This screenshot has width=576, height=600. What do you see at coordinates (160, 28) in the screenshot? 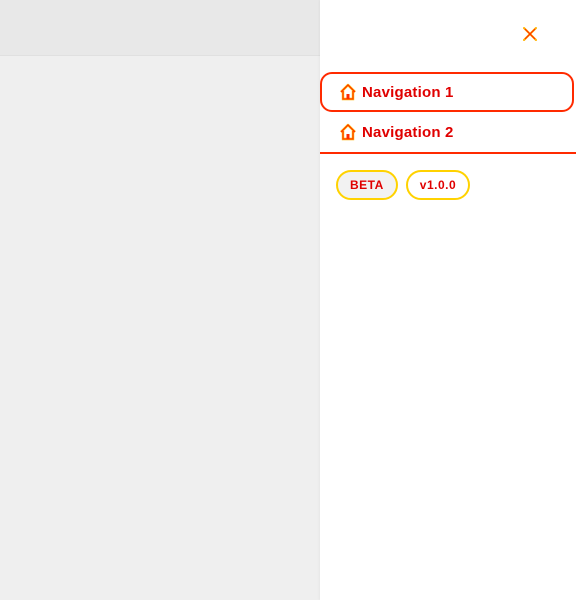
I see `app-header` at bounding box center [160, 28].